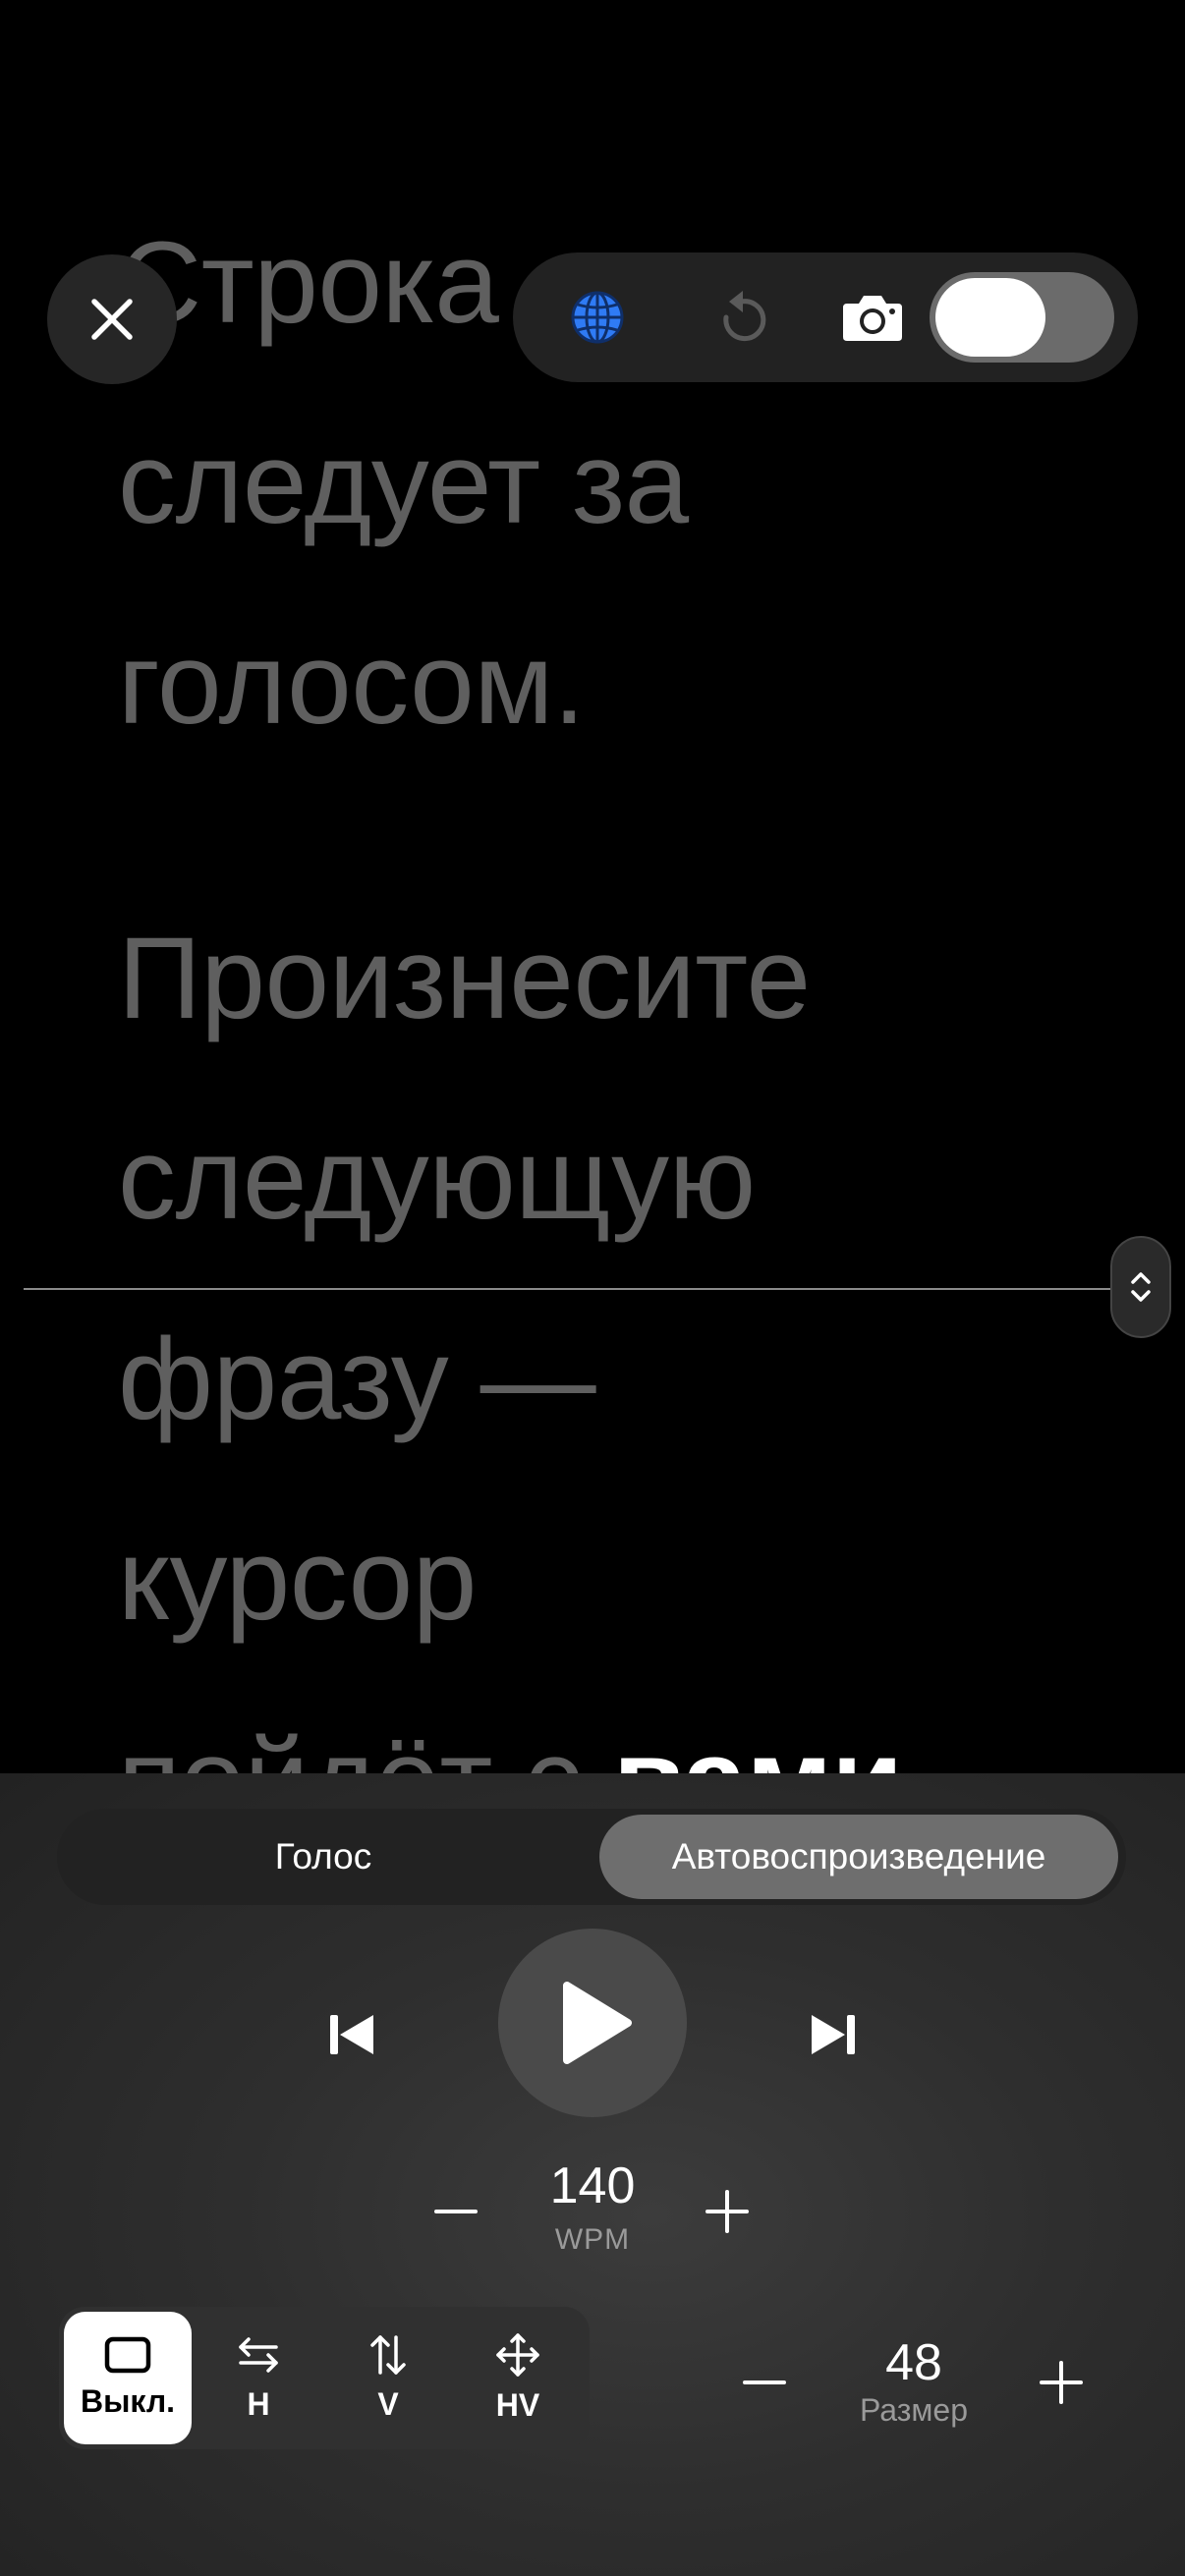 The width and height of the screenshot is (1185, 2576). I want to click on play-icon, so click(598, 2023).